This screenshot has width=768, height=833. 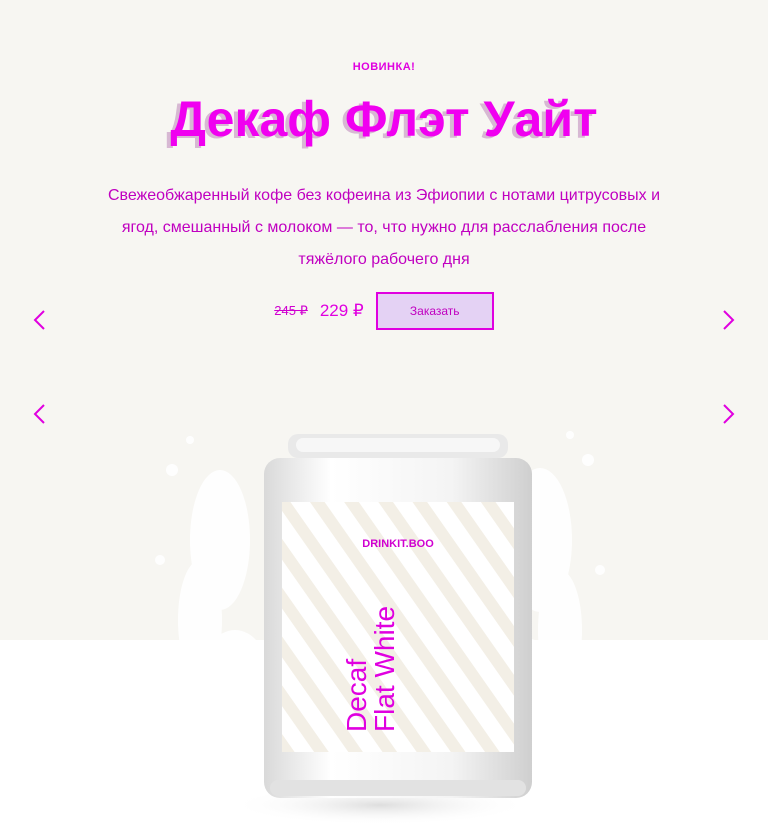 What do you see at coordinates (341, 310) in the screenshot?
I see `new-price: 229 ₽` at bounding box center [341, 310].